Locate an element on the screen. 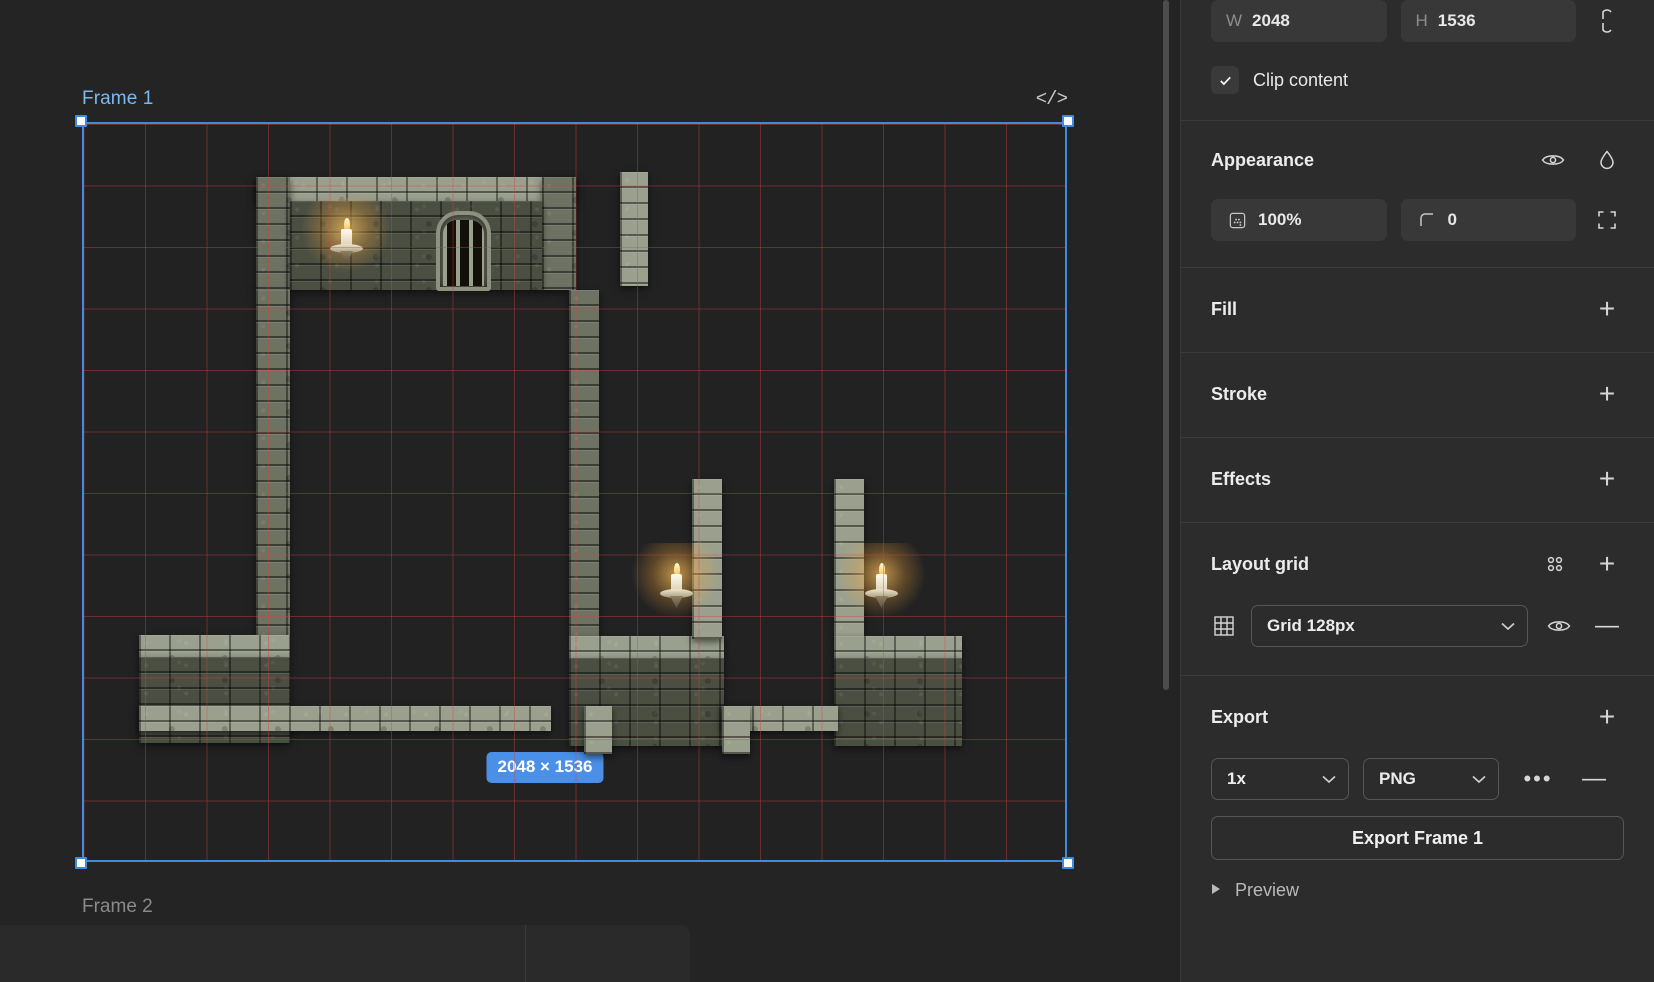 Image resolution: width=1654 pixels, height=982 pixels. link-proportions-icon is located at coordinates (1607, 21).